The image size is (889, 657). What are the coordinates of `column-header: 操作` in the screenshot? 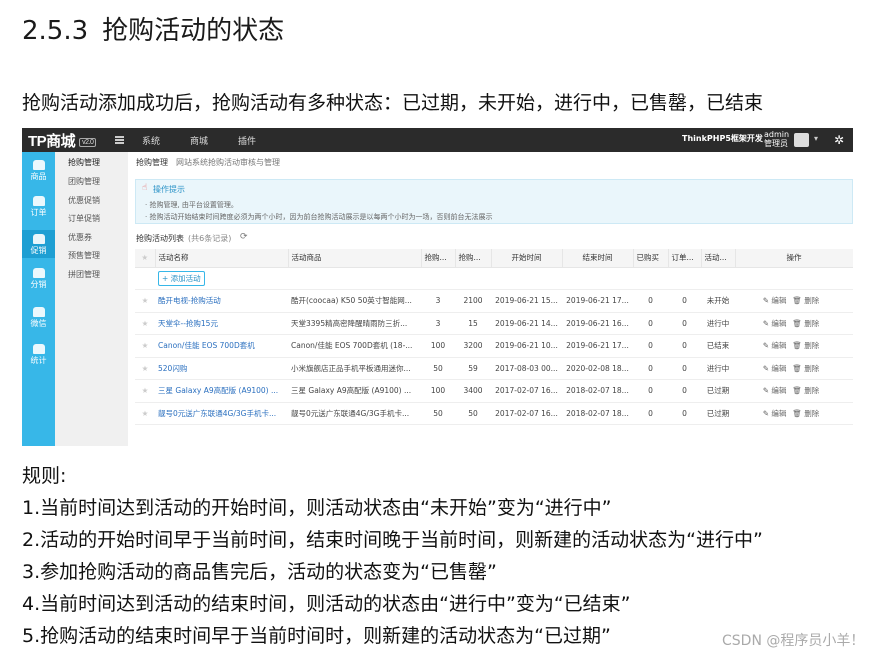 It's located at (794, 258).